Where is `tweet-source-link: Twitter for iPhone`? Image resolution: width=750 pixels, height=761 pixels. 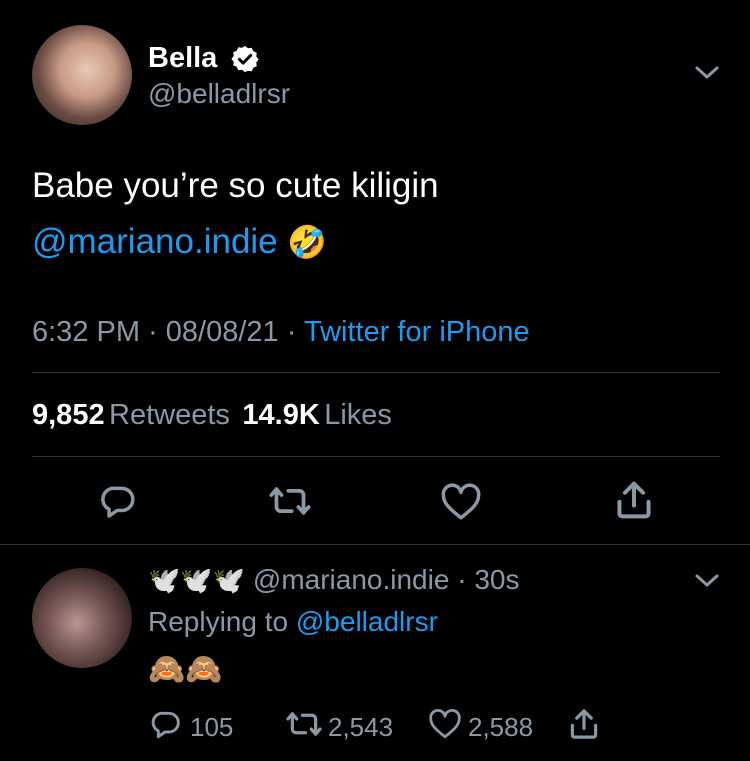
tweet-source-link: Twitter for iPhone is located at coordinates (417, 332).